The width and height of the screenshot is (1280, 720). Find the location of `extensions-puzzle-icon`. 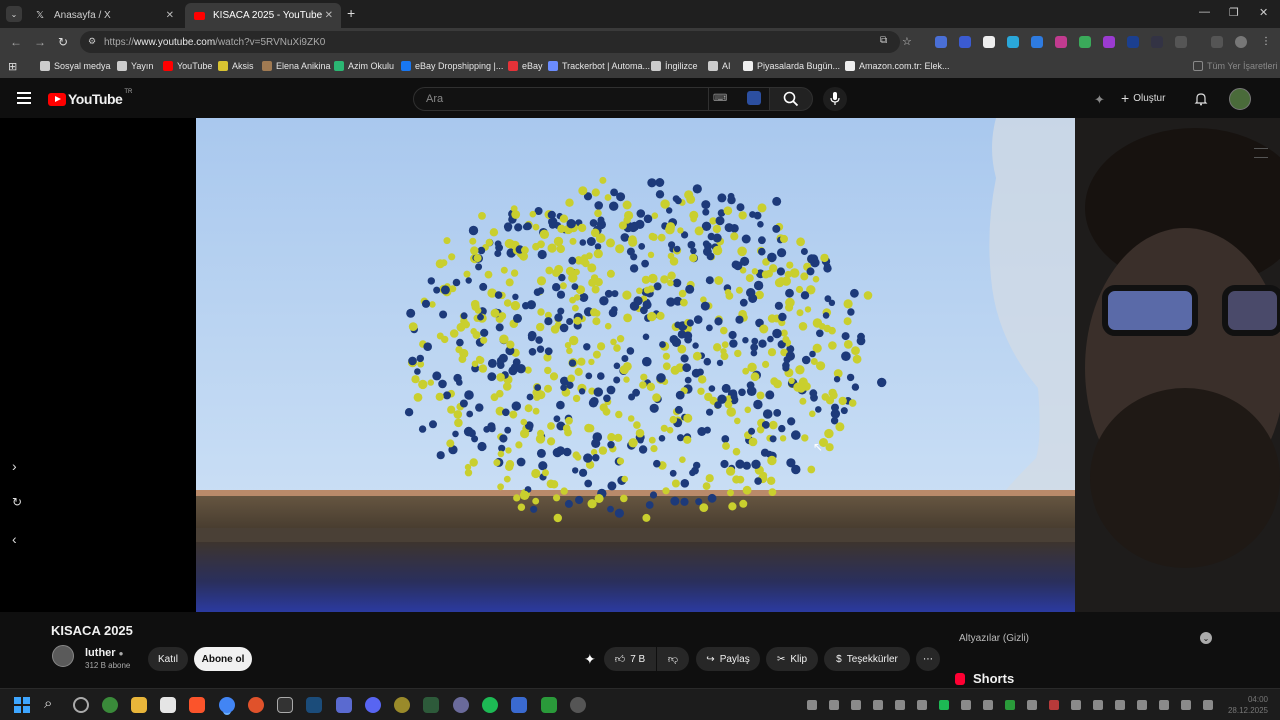

extensions-puzzle-icon is located at coordinates (1181, 42).